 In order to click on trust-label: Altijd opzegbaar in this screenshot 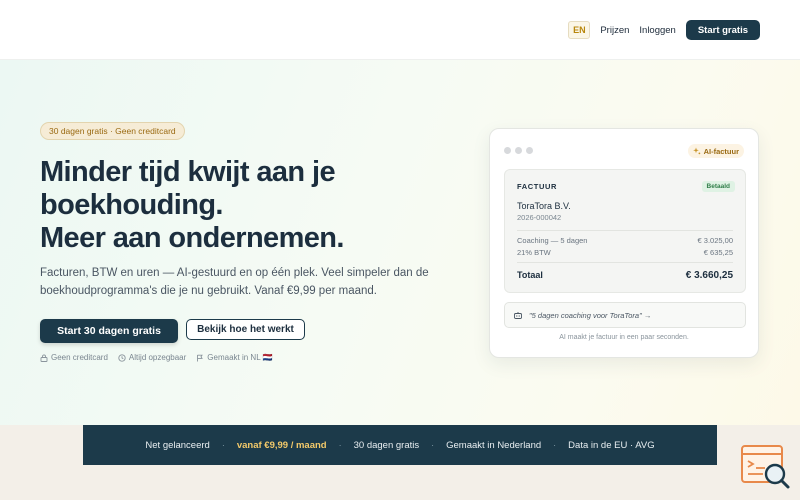, I will do `click(157, 357)`.